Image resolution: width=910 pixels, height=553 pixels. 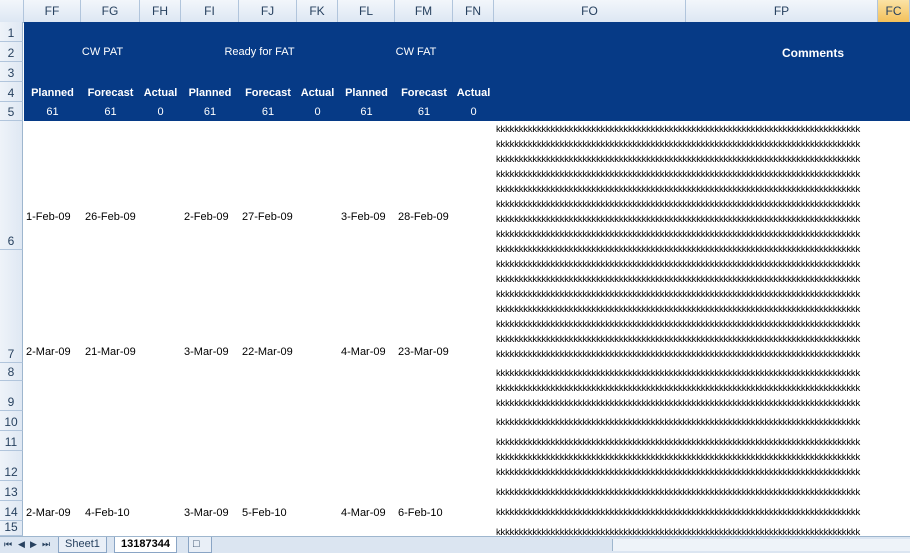 What do you see at coordinates (11, 528) in the screenshot?
I see `row-header-15: 15` at bounding box center [11, 528].